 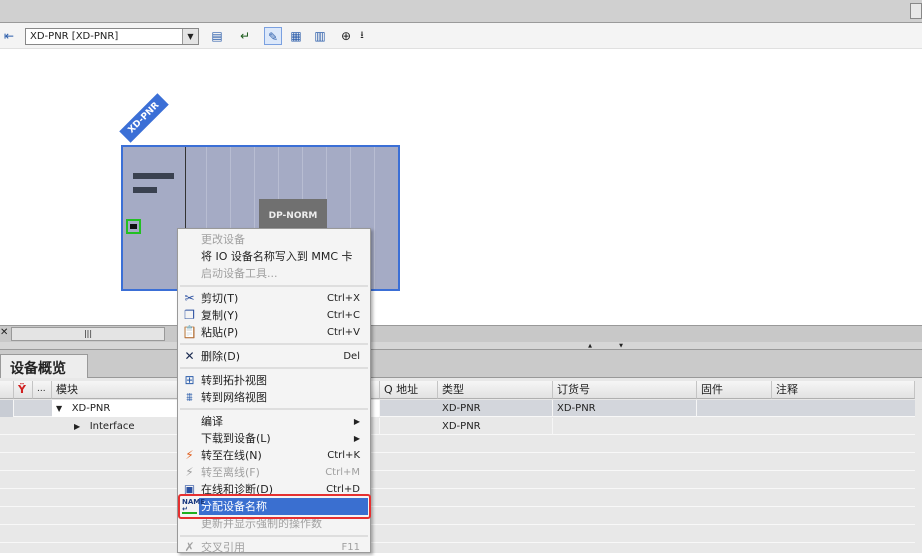 I want to click on tab-strip: 设备概览, so click(x=461, y=364).